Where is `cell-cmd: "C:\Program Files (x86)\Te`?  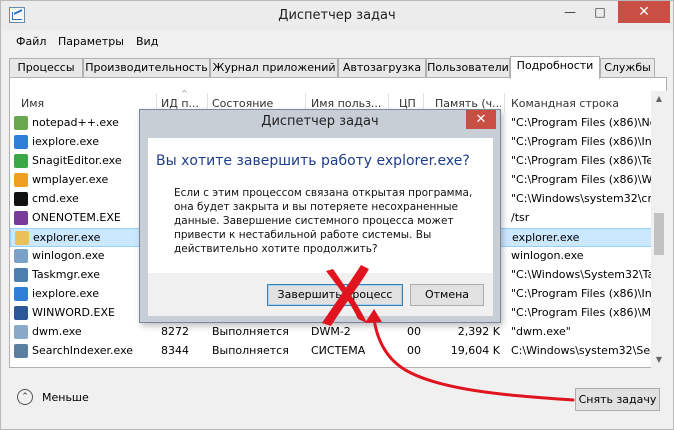
cell-cmd: "C:\Program Files (x86)\Te is located at coordinates (581, 160).